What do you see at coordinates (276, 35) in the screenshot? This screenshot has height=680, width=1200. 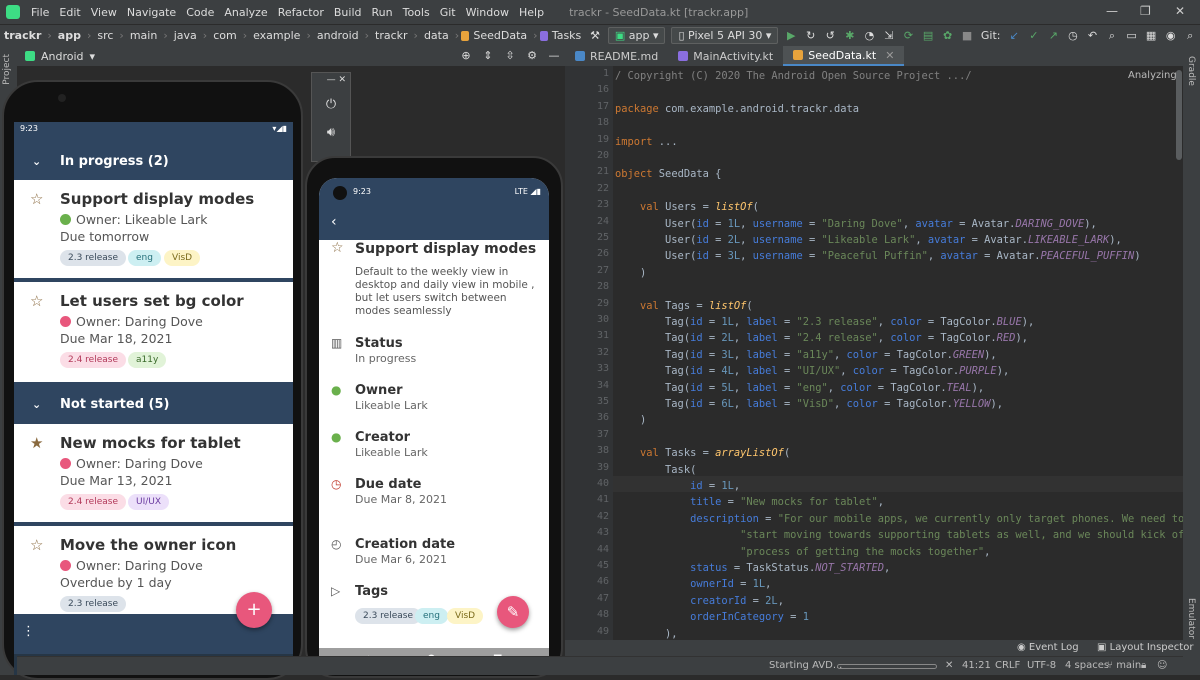 I see `breadcrumb-example: example` at bounding box center [276, 35].